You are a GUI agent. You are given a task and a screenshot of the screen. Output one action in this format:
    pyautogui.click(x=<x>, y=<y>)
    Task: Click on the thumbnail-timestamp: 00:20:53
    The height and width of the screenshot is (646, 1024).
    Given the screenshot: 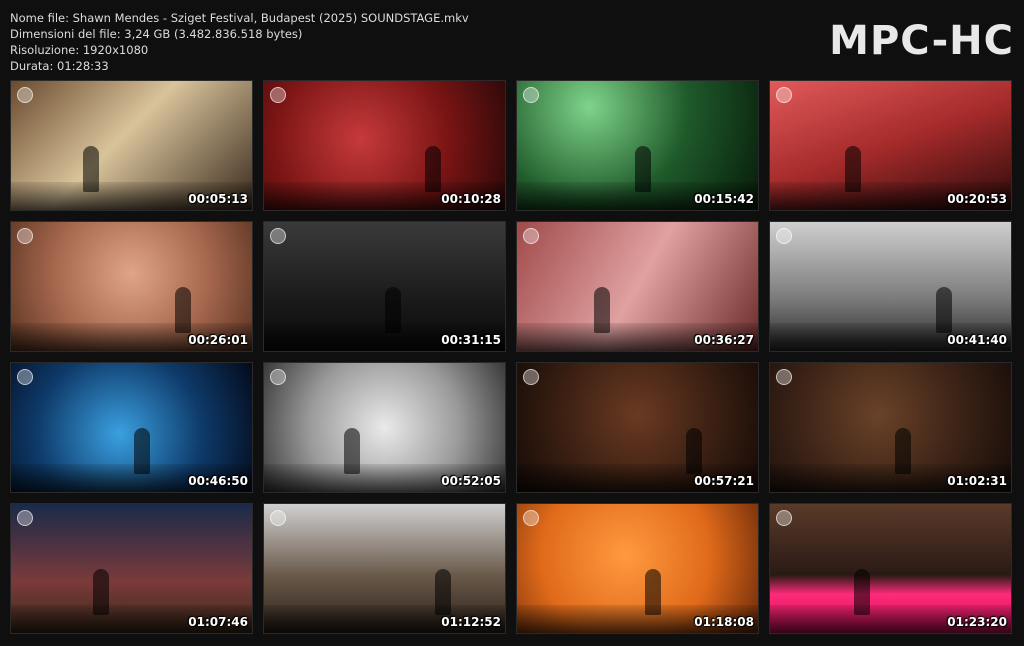 What is the action you would take?
    pyautogui.click(x=977, y=199)
    